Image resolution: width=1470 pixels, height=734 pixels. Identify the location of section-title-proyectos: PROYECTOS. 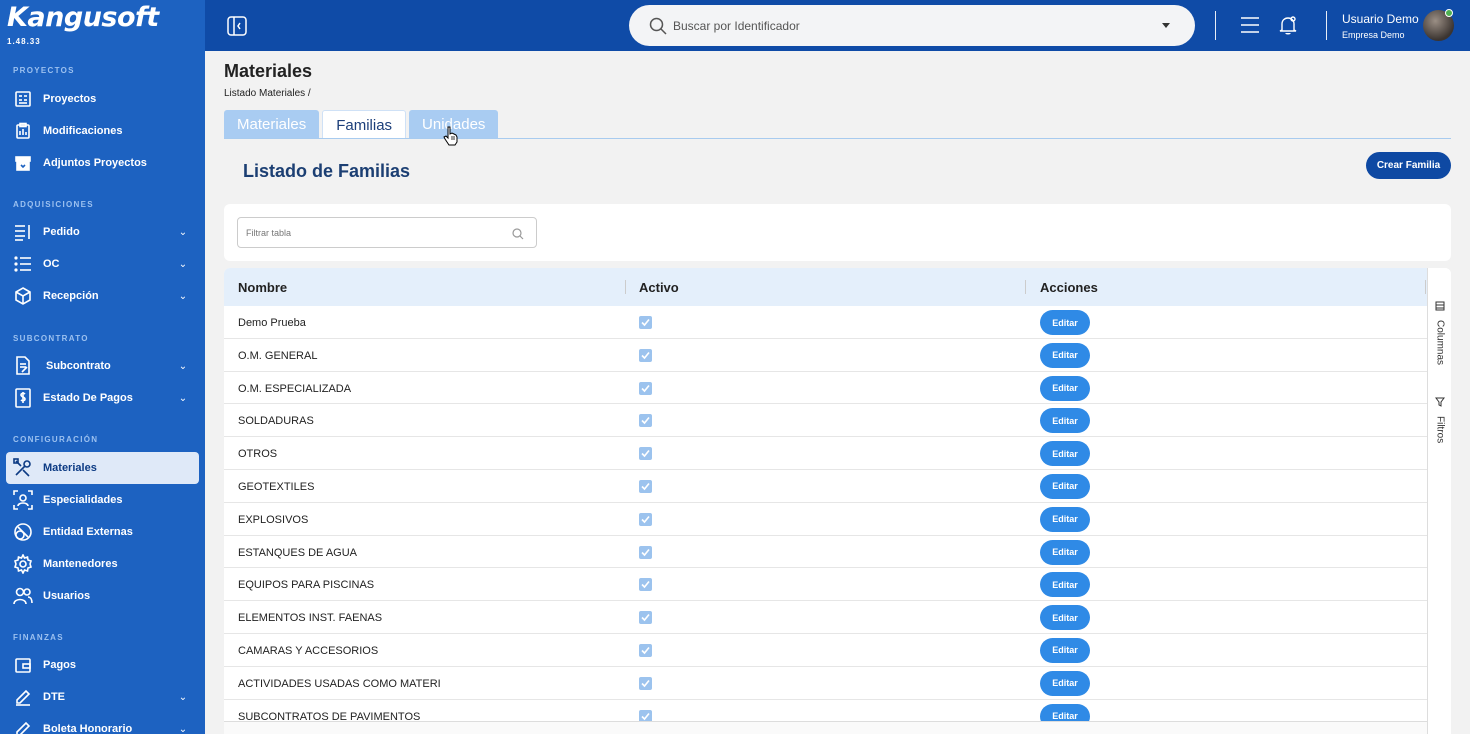
(44, 70).